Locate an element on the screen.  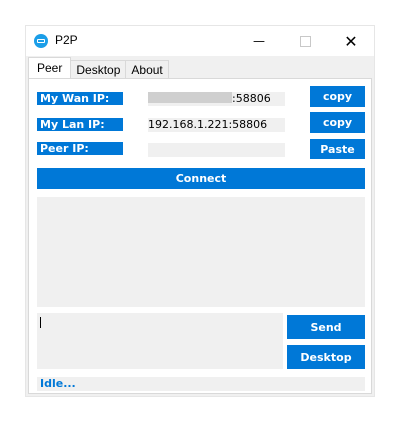
wan-ip-field: :58806 is located at coordinates (216, 99).